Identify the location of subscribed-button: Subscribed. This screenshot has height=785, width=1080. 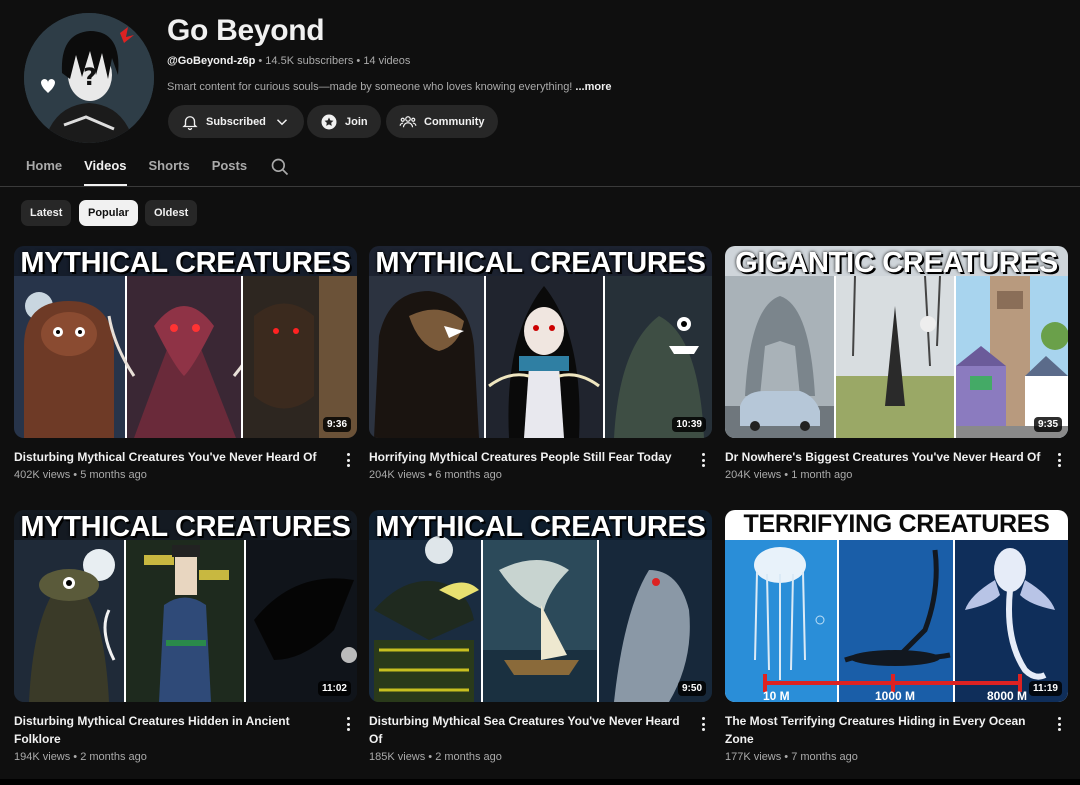
(236, 121).